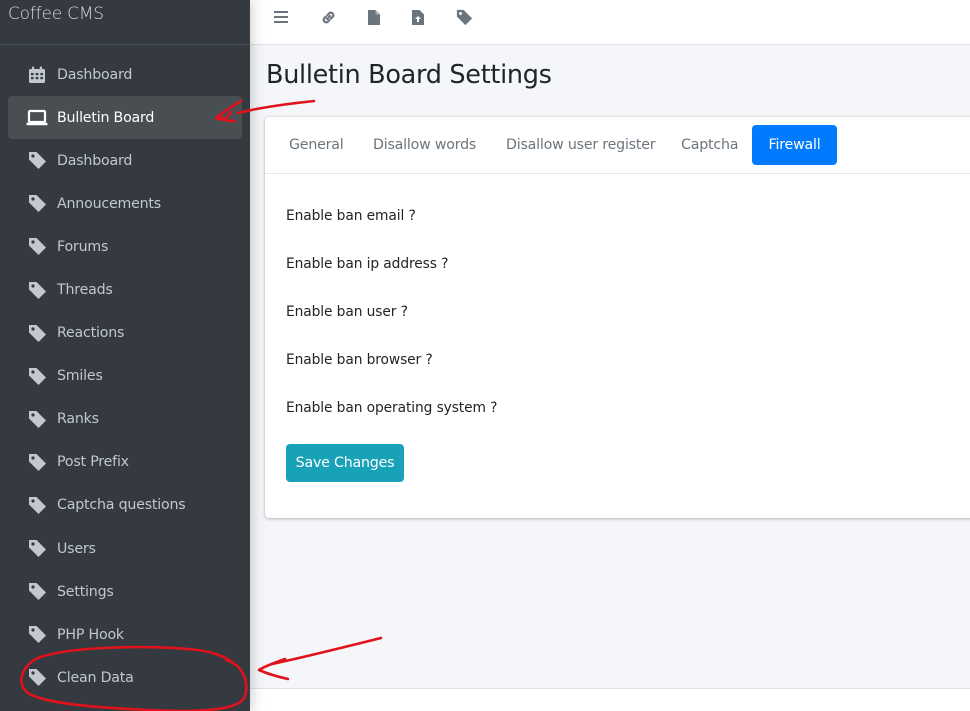 The image size is (970, 711). Describe the element at coordinates (125, 419) in the screenshot. I see `sidebar-item-ranks: Ranks` at that location.